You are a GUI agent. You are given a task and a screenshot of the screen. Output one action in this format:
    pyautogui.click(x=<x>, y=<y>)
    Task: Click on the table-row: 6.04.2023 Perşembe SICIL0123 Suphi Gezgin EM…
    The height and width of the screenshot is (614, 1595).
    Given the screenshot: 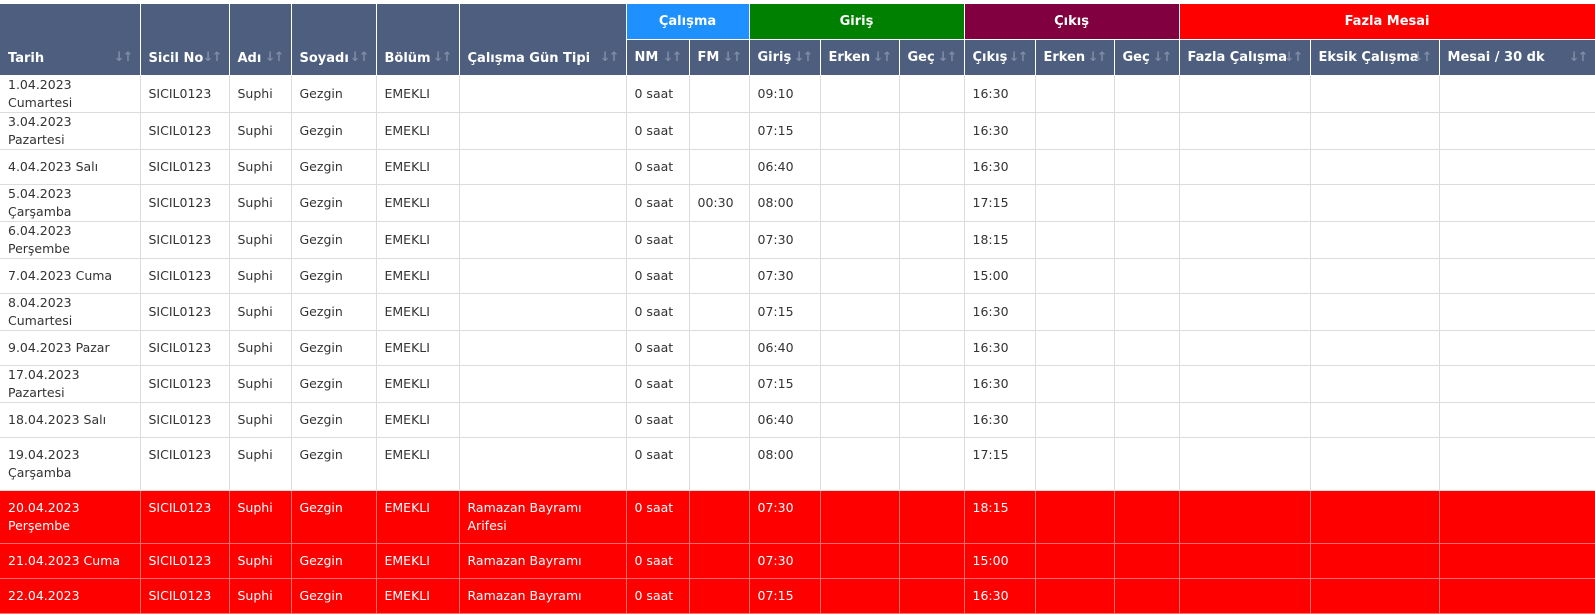 What is the action you would take?
    pyautogui.click(x=797, y=240)
    